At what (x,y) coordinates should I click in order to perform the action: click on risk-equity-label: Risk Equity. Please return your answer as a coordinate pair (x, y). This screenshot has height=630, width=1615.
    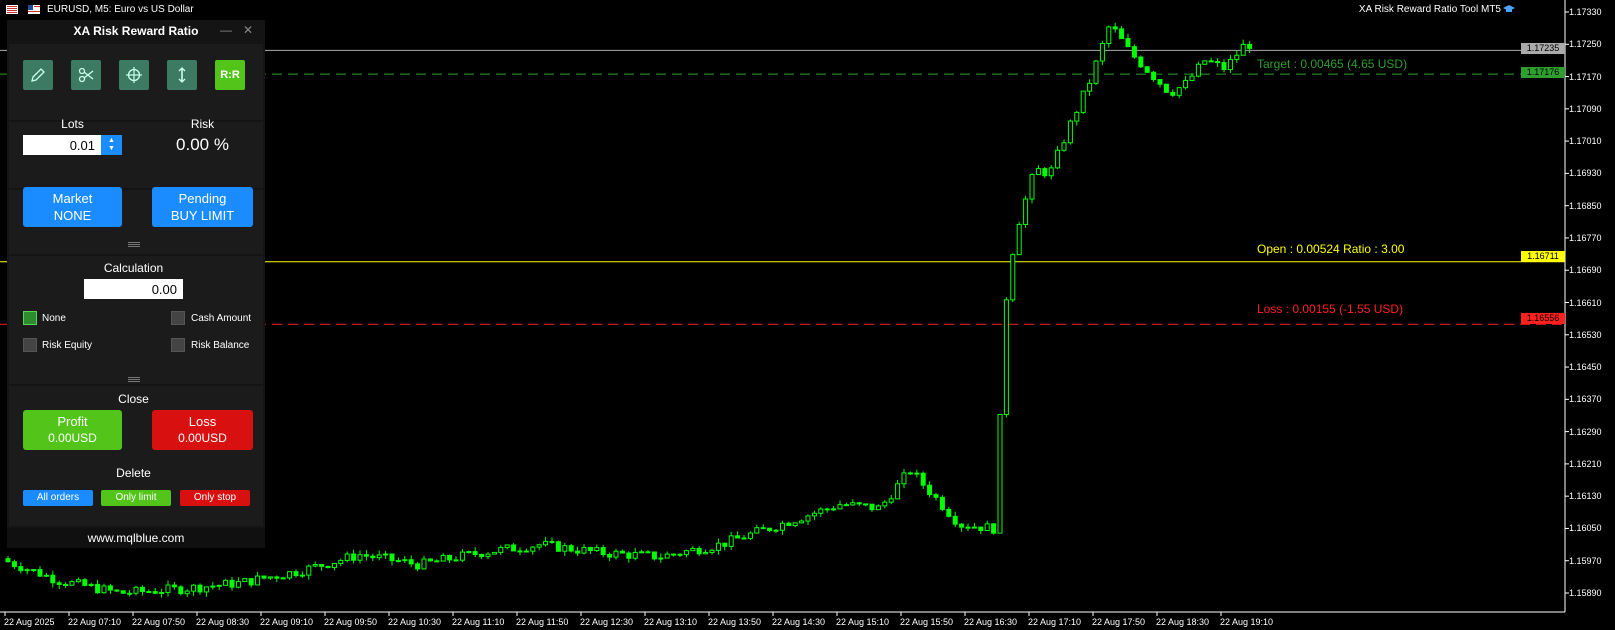
    Looking at the image, I should click on (67, 345).